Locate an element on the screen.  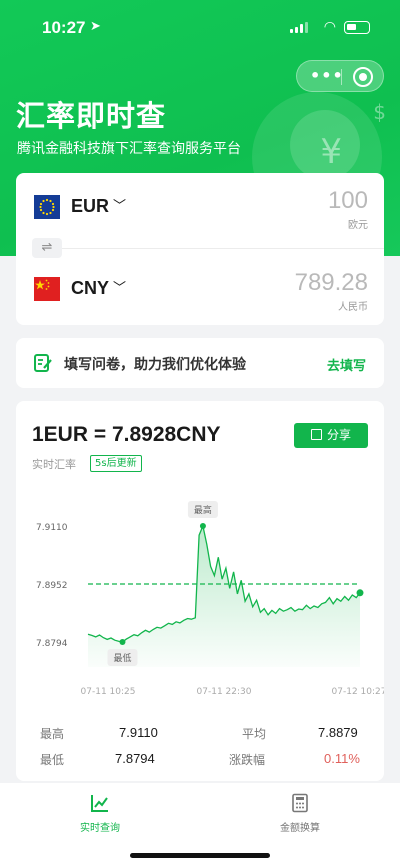
from-currency-code: EUR is located at coordinates (90, 206).